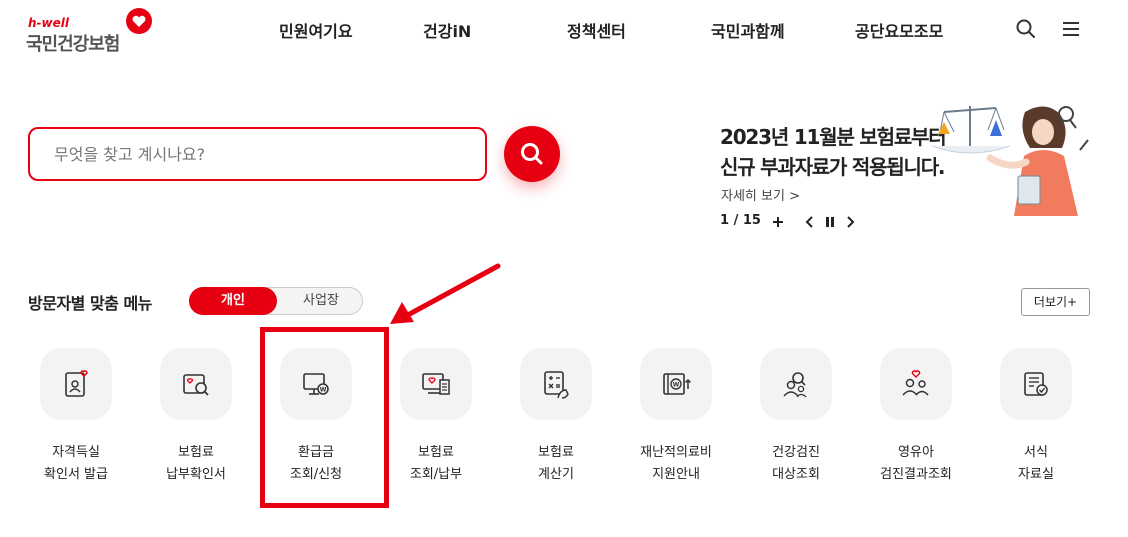  I want to click on hamburger-menu-icon, so click(1071, 29).